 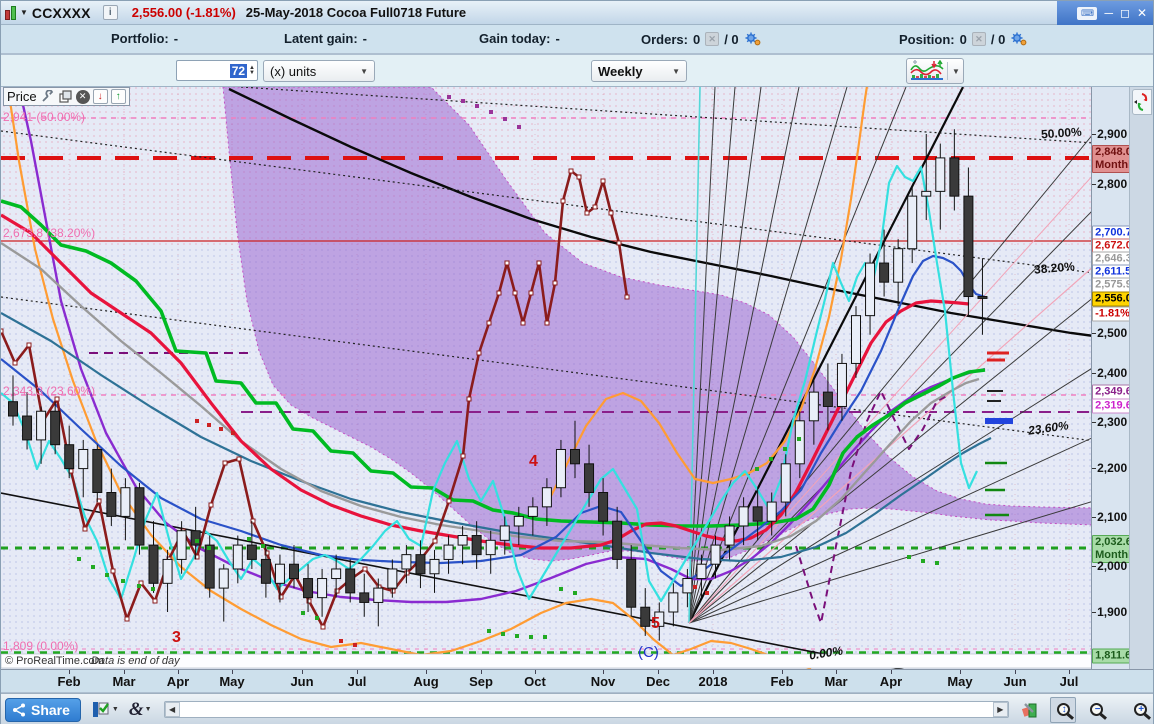 I want to click on close-position-icon: ✕, so click(x=978, y=39).